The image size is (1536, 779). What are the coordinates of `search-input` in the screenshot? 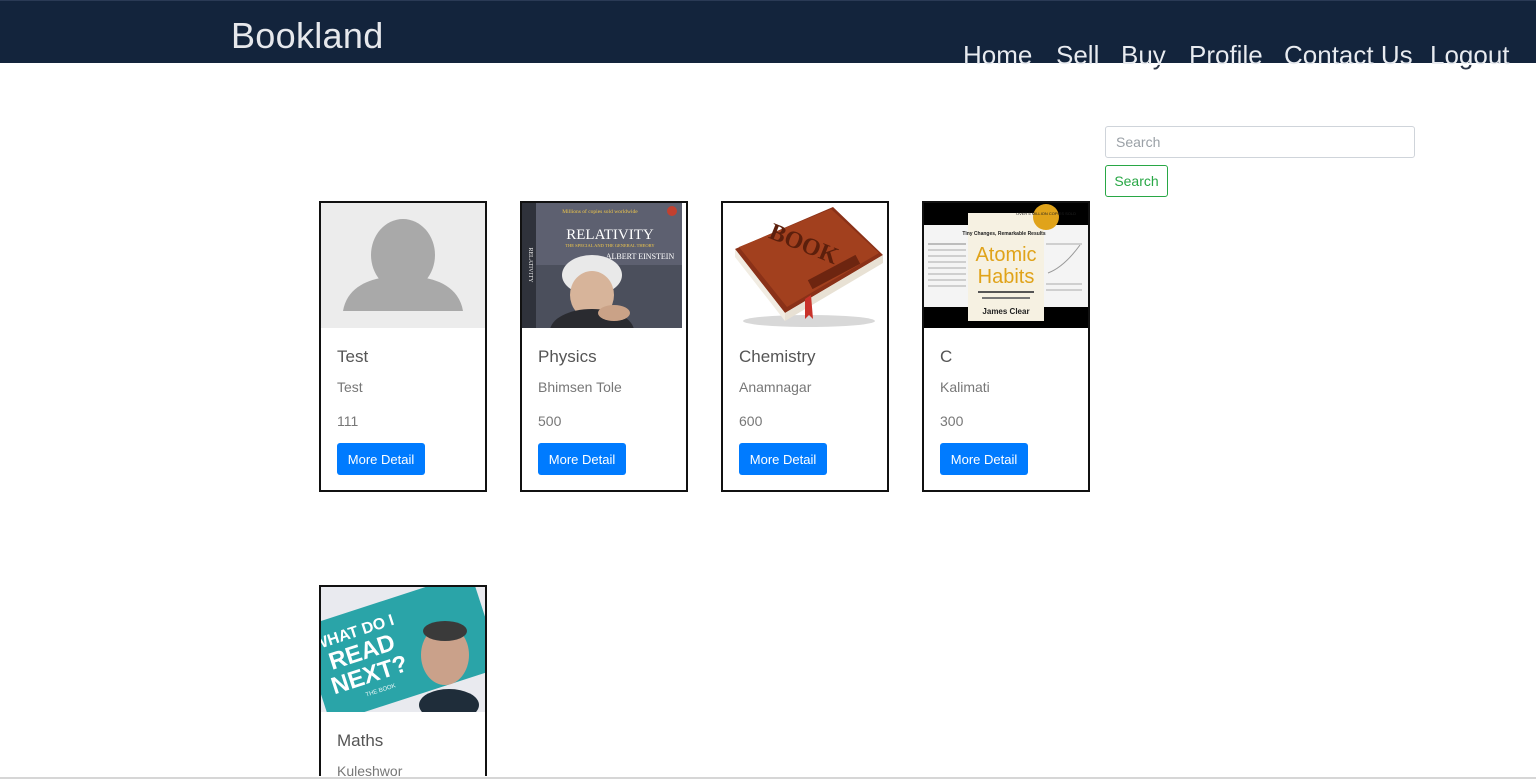 It's located at (1260, 142).